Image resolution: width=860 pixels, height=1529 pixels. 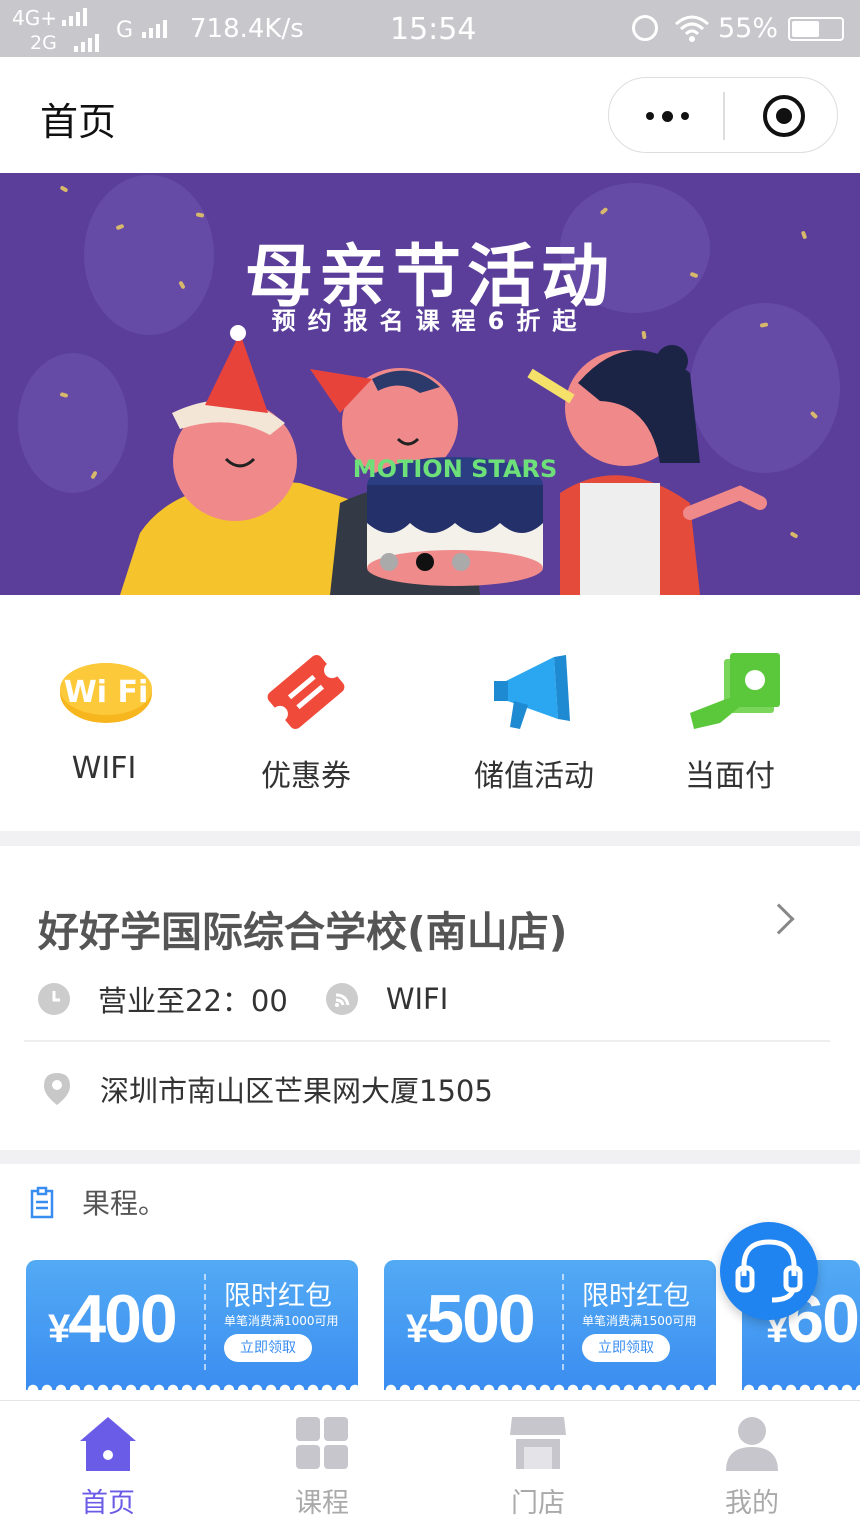 I want to click on store-address-row: 深圳市南山区芒果网大厦1505, so click(x=267, y=1089).